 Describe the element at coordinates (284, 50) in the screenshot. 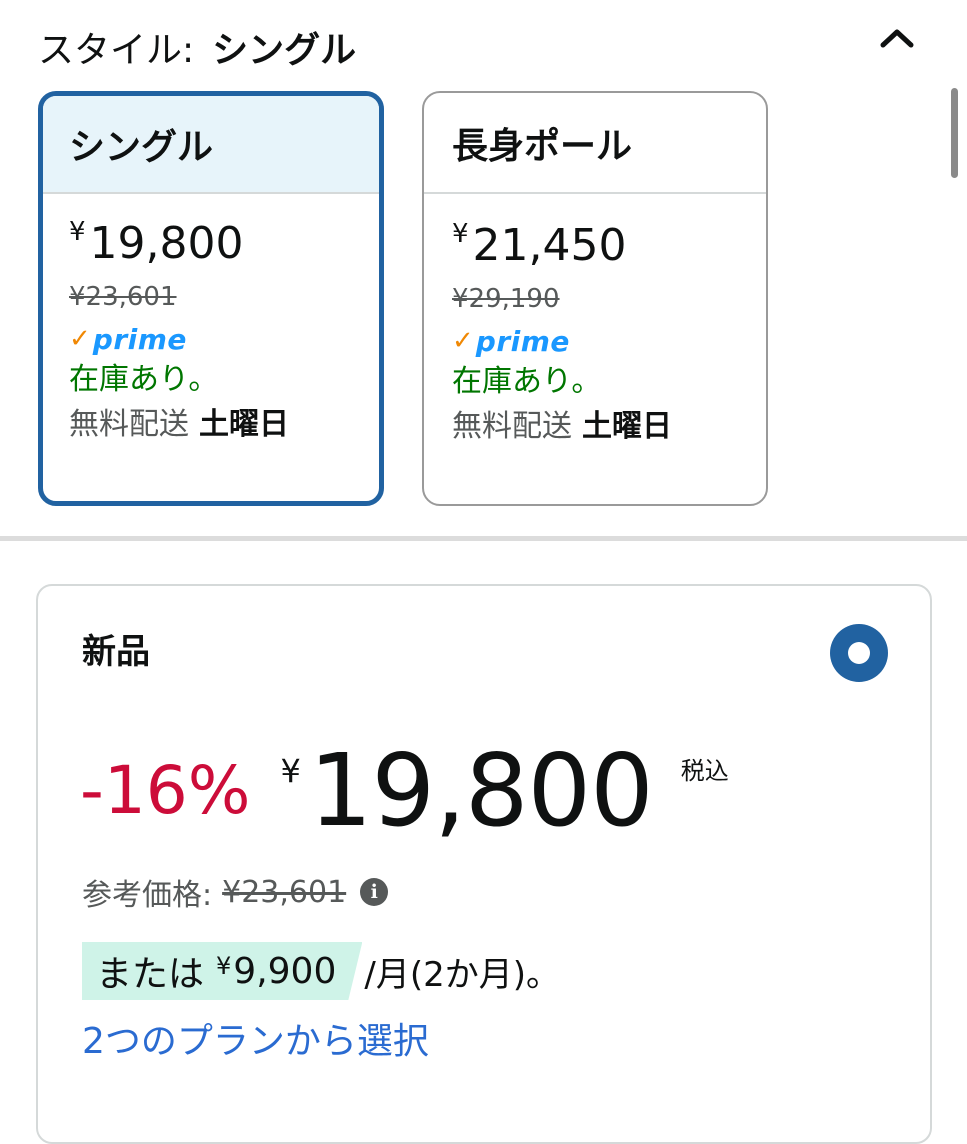

I see `selected-style-value: シングル` at that location.